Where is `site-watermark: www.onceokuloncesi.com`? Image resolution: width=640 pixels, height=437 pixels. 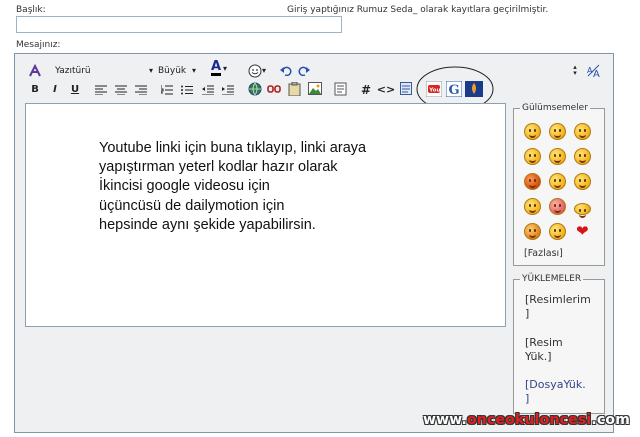
site-watermark: www.onceokuloncesi.com is located at coordinates (526, 420).